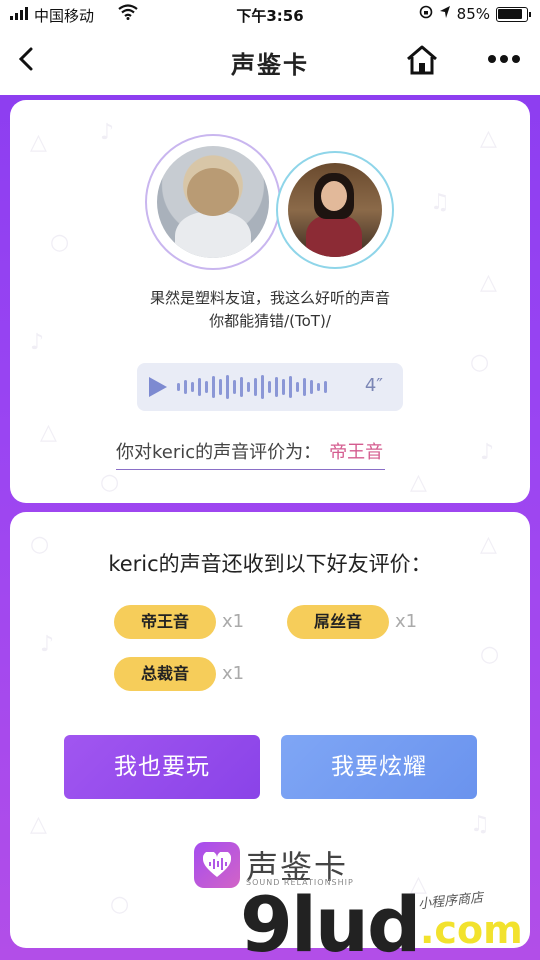  Describe the element at coordinates (330, 920) in the screenshot. I see `watermark-logo: 9lud` at that location.